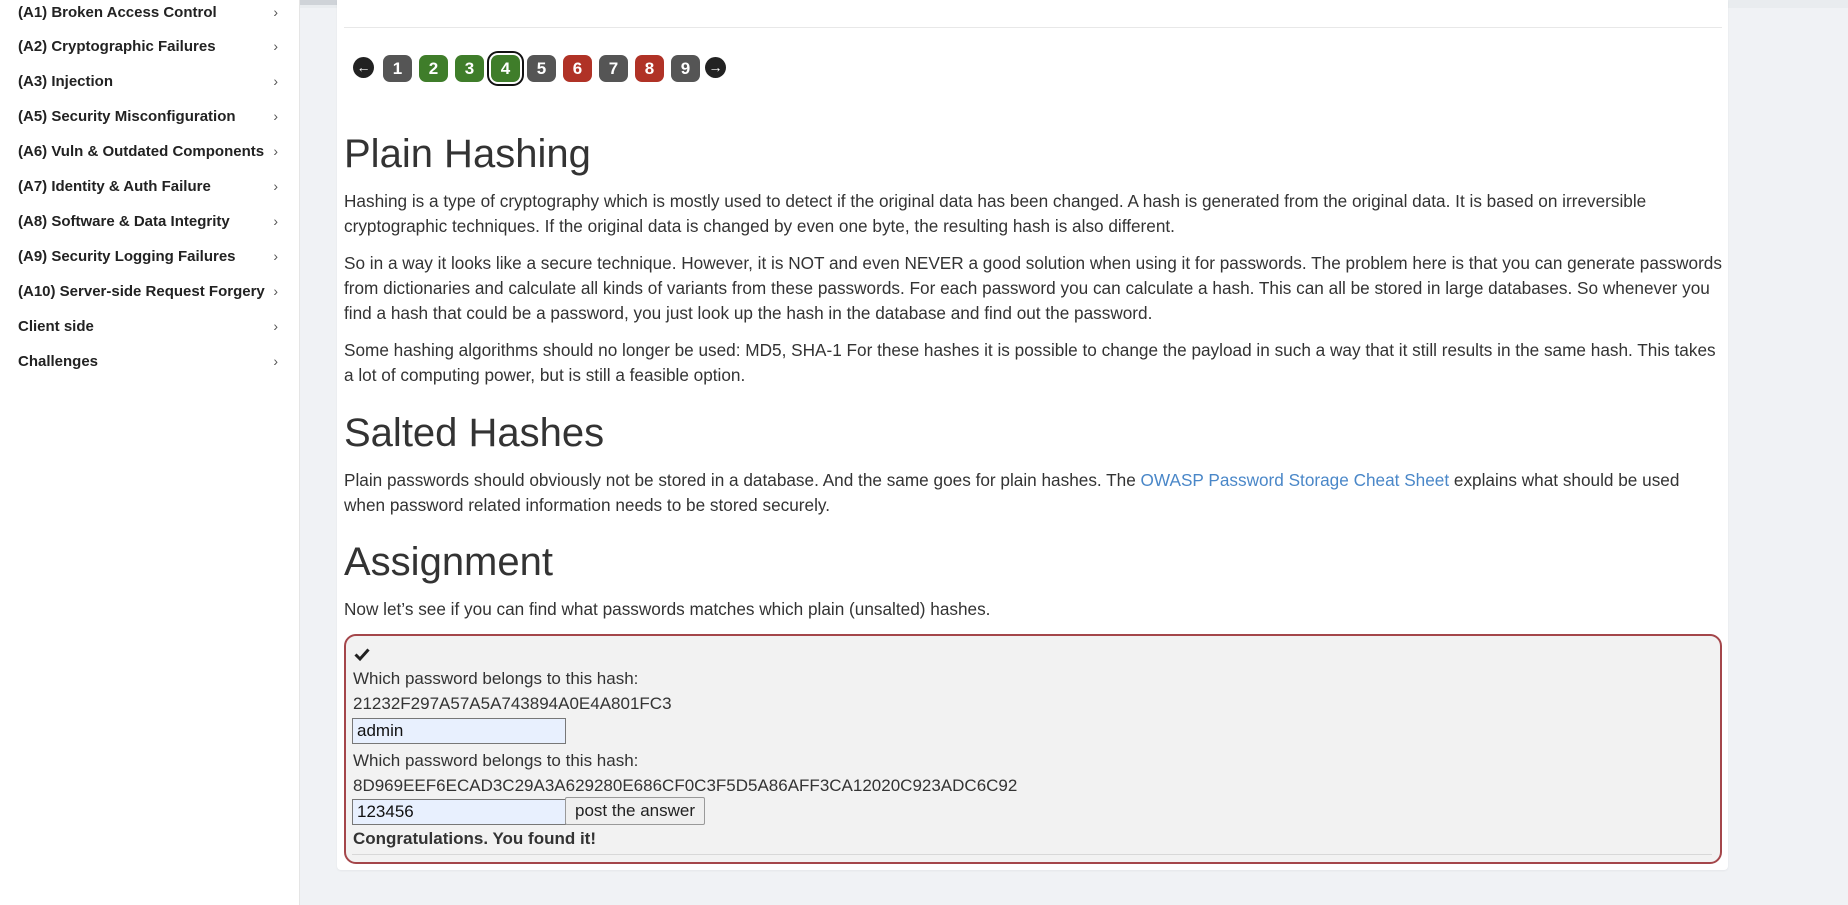 The height and width of the screenshot is (905, 1848). Describe the element at coordinates (496, 678) in the screenshot. I see `question-1-label: Which password belongs to this hash:` at that location.